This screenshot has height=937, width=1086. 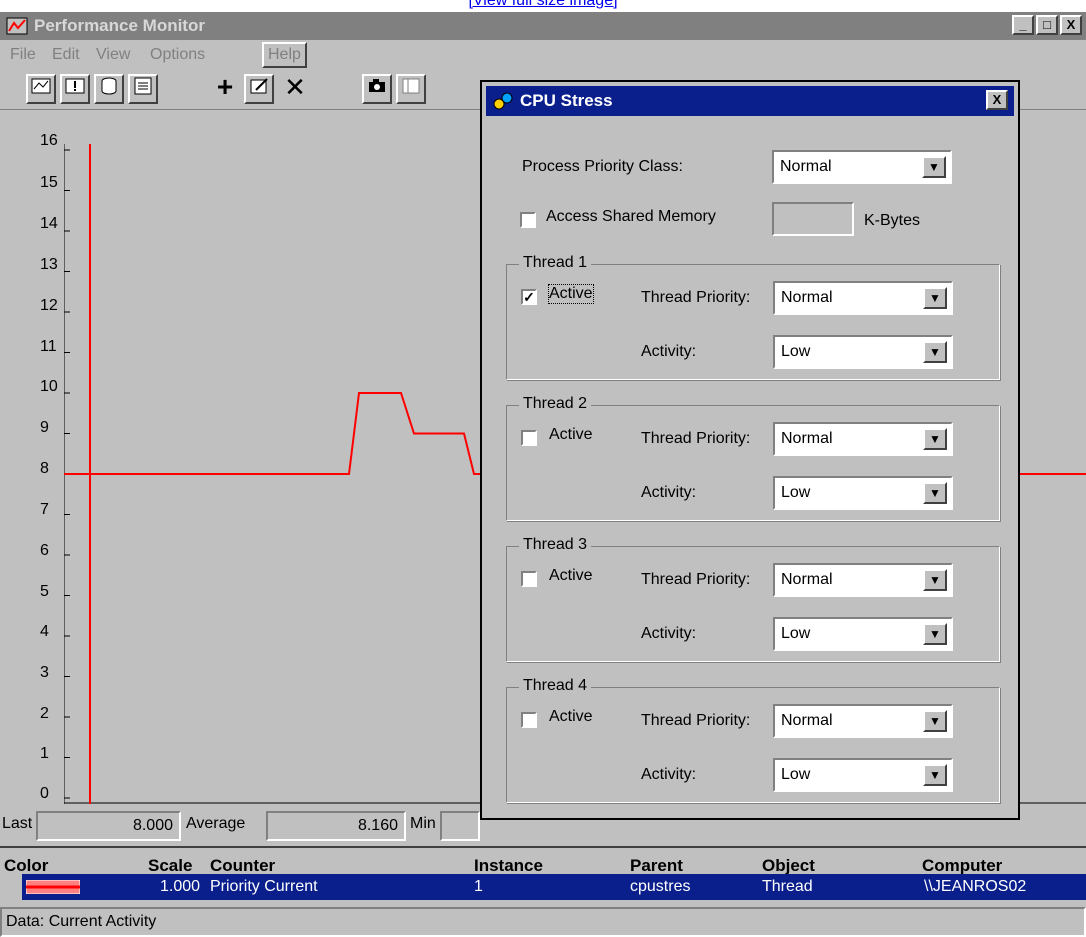 I want to click on menu-edit: Edit, so click(x=66, y=55).